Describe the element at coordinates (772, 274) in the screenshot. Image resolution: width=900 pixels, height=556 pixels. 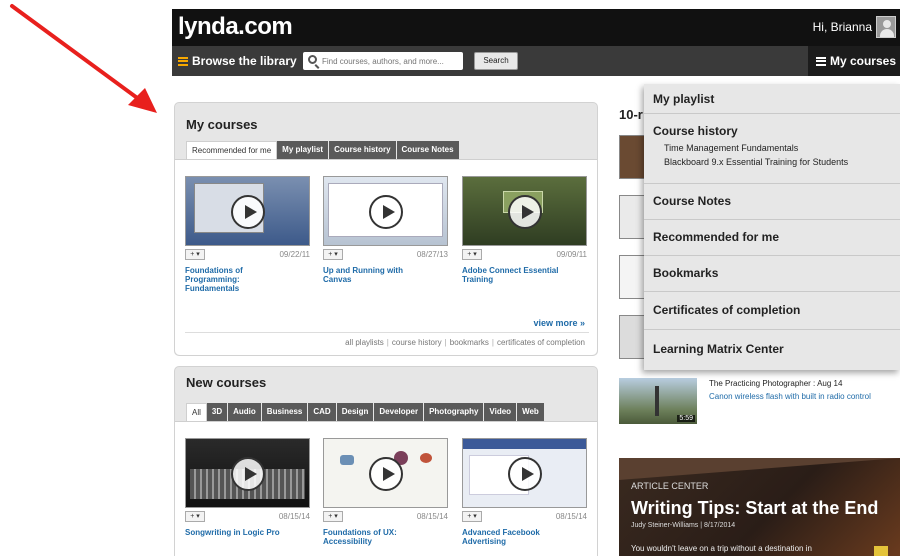
I see `dropdown-item-bookmarks: Bookmarks` at that location.